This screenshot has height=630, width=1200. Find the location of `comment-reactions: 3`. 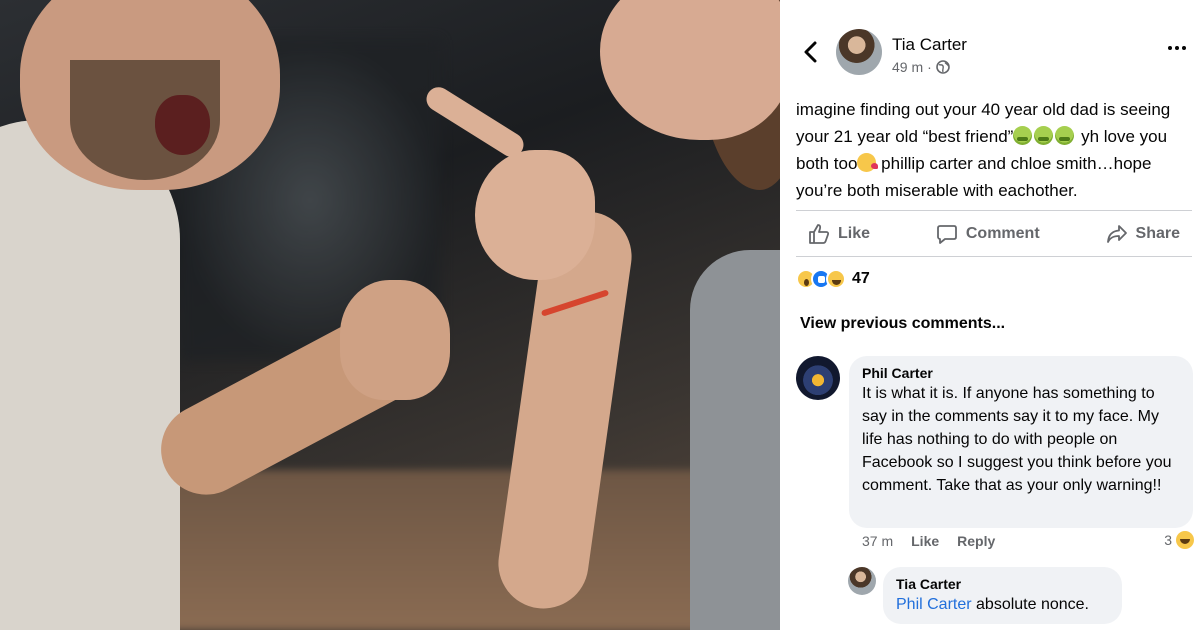

comment-reactions: 3 is located at coordinates (1179, 540).